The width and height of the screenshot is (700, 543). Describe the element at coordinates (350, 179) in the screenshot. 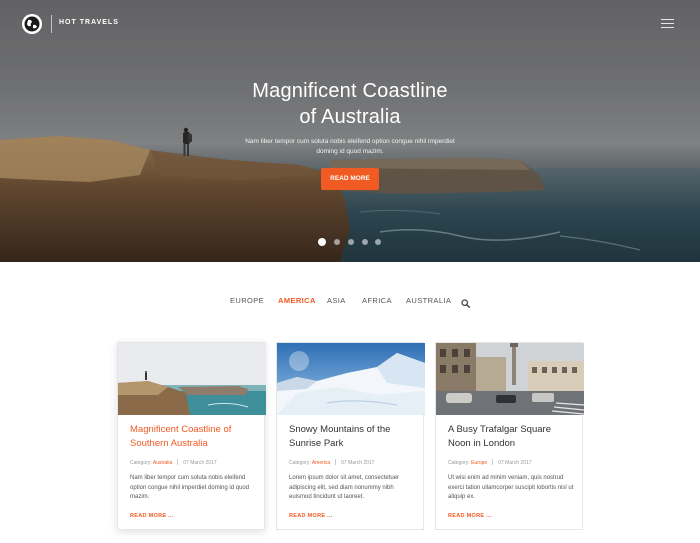

I see `hero-read-more-button: READ MORE` at that location.